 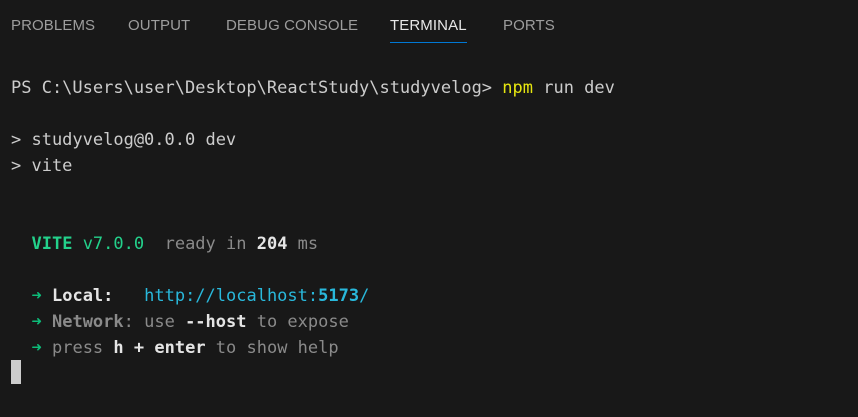 What do you see at coordinates (272, 348) in the screenshot?
I see `help-text: to show help` at bounding box center [272, 348].